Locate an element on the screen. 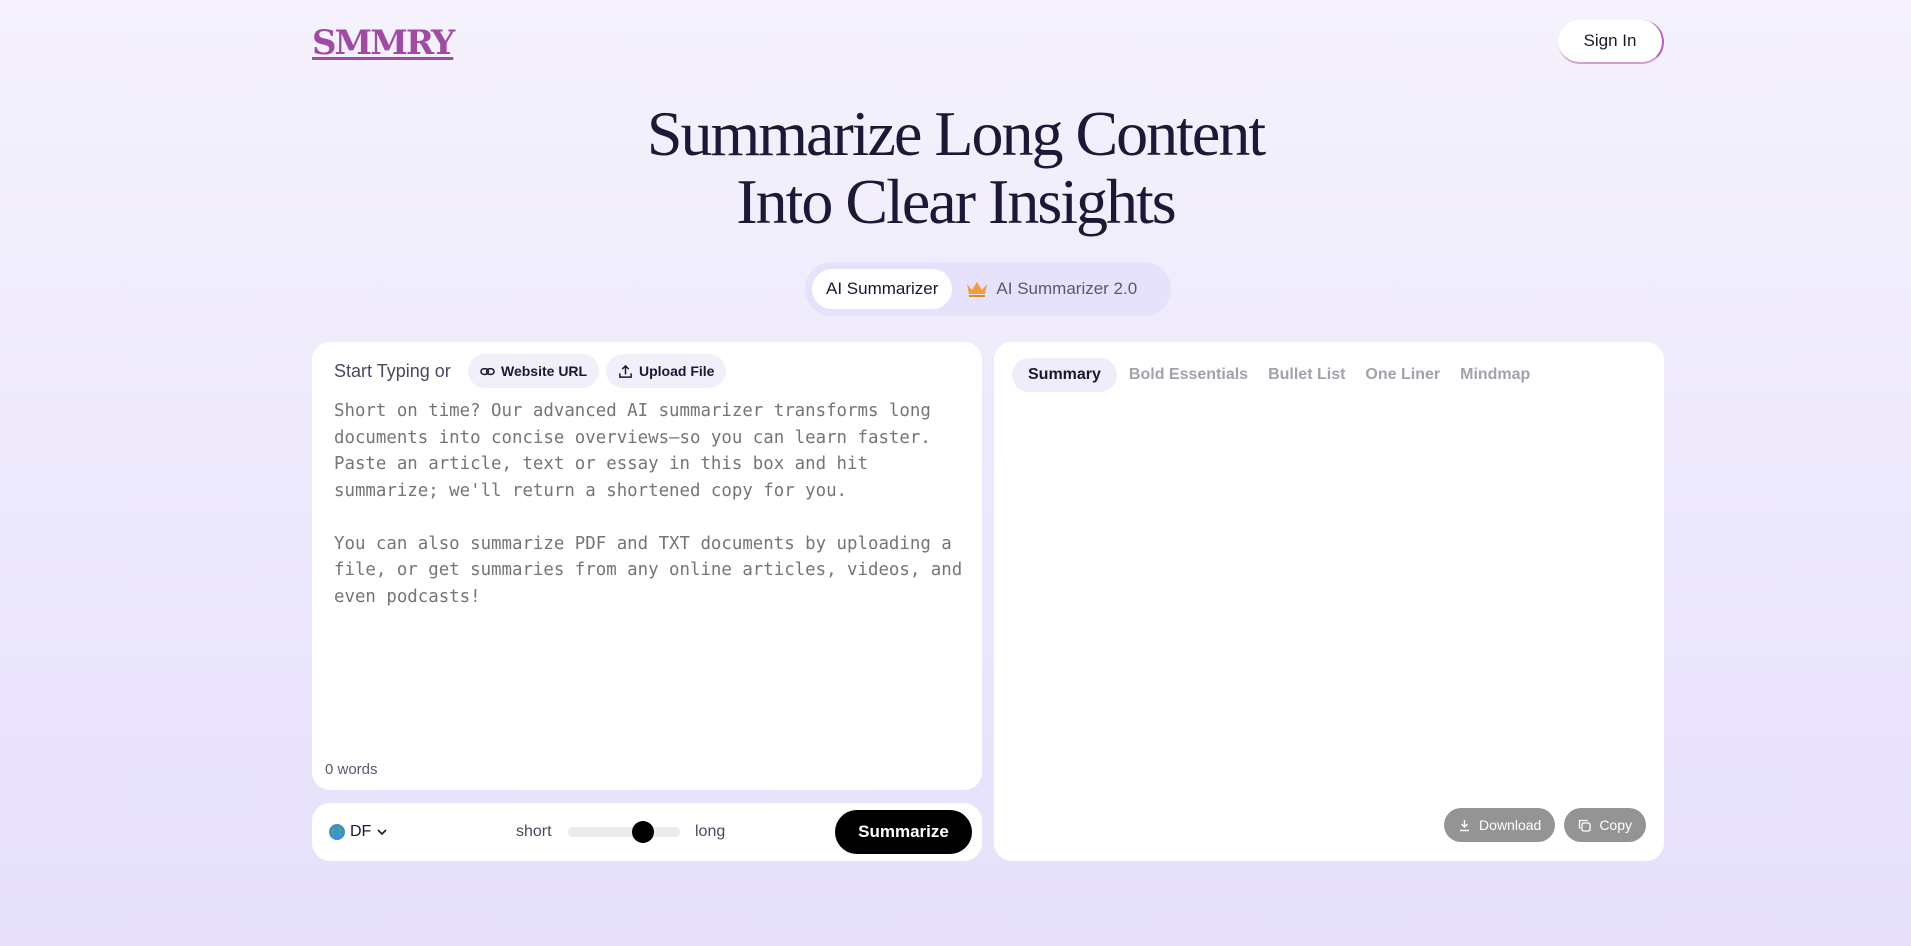 The width and height of the screenshot is (1911, 946). mode-label: AI Summarizer is located at coordinates (882, 288).